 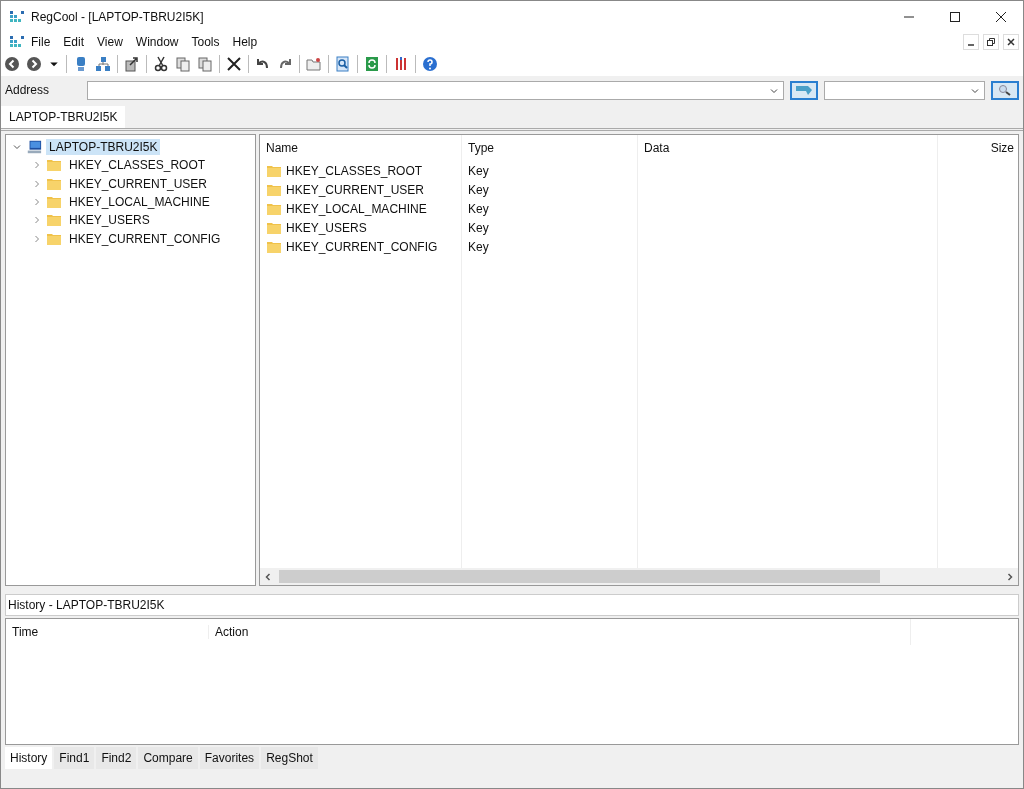 What do you see at coordinates (229, 758) in the screenshot?
I see `tab: Favorites` at bounding box center [229, 758].